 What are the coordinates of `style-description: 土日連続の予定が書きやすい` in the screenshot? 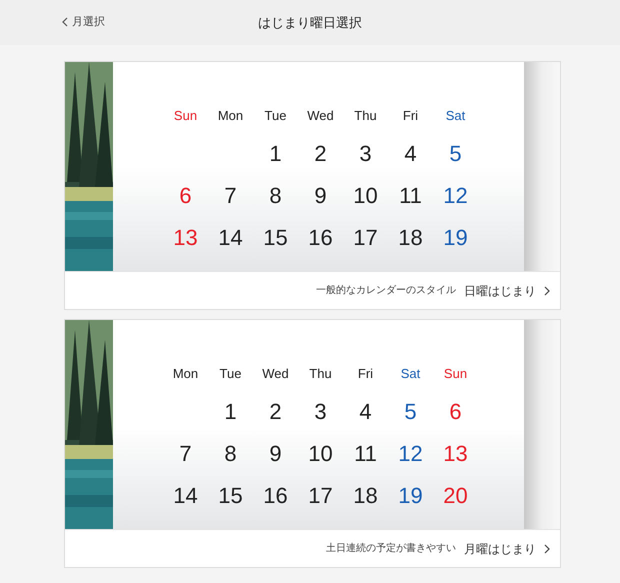 It's located at (391, 549).